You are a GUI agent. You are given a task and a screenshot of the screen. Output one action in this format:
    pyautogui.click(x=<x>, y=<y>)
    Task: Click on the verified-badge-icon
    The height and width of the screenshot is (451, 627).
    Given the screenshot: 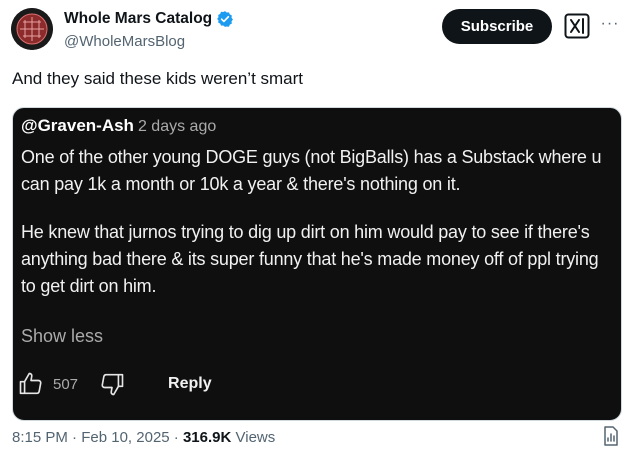 What is the action you would take?
    pyautogui.click(x=225, y=19)
    